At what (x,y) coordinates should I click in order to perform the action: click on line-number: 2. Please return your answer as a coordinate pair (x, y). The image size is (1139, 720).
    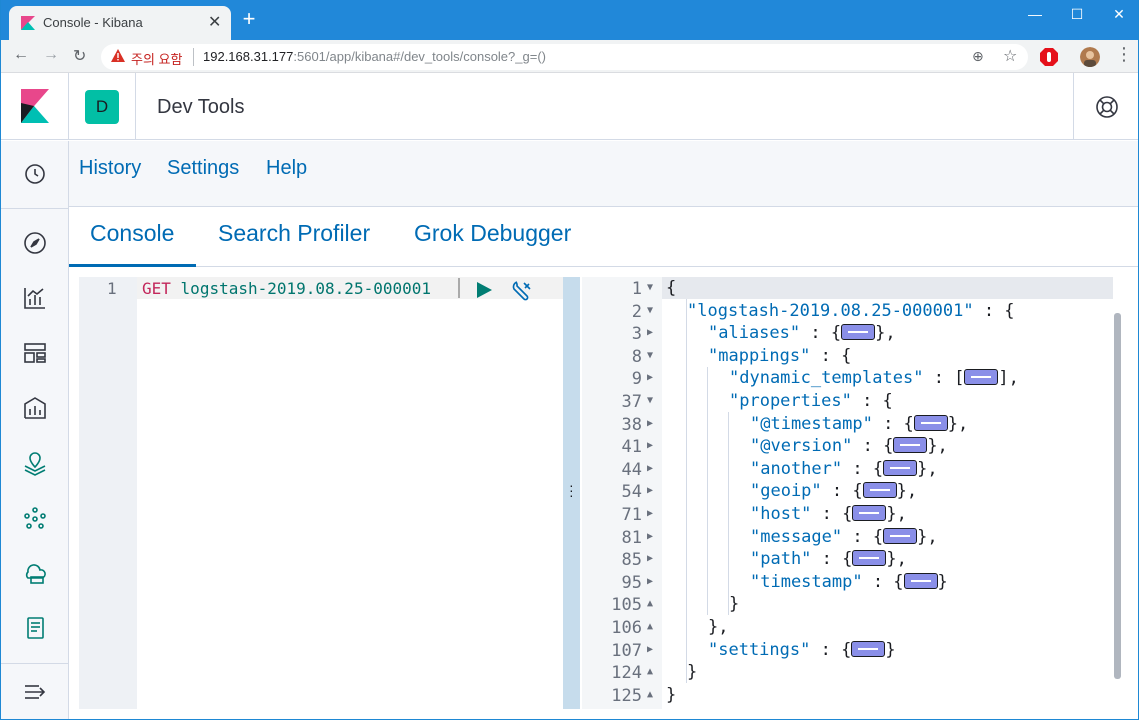
    Looking at the image, I should click on (636, 311).